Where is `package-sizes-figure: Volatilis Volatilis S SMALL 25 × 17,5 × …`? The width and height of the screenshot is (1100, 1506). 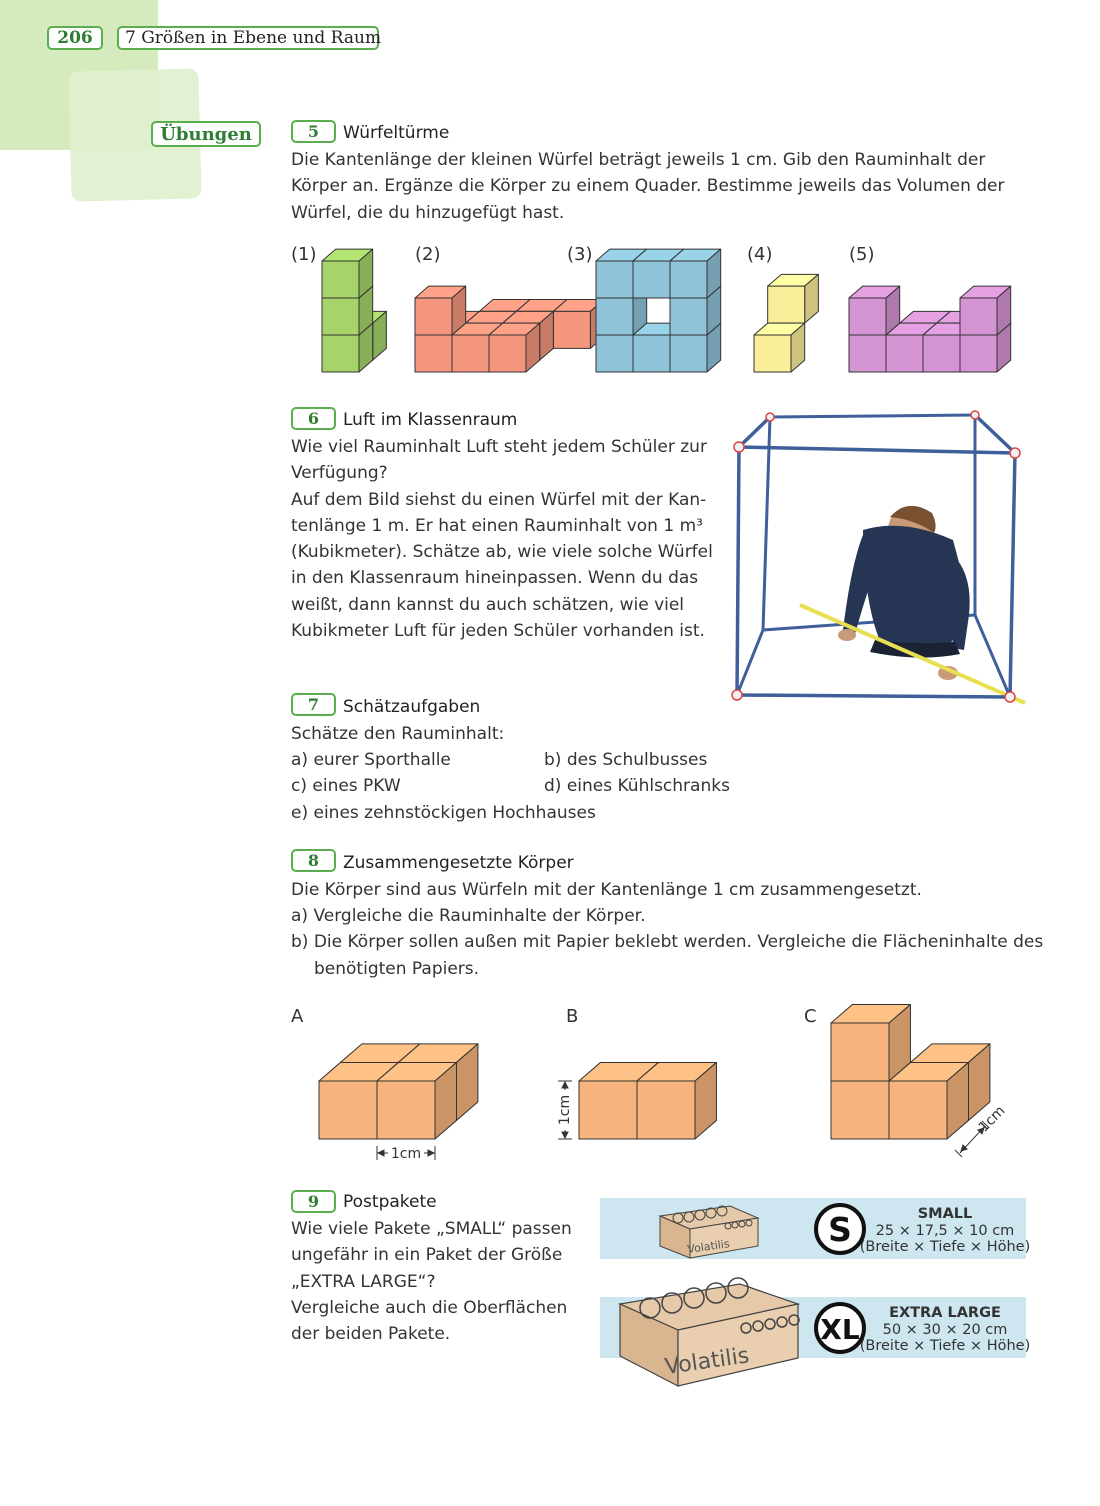 package-sizes-figure: Volatilis Volatilis S SMALL 25 × 17,5 × … is located at coordinates (815, 1292).